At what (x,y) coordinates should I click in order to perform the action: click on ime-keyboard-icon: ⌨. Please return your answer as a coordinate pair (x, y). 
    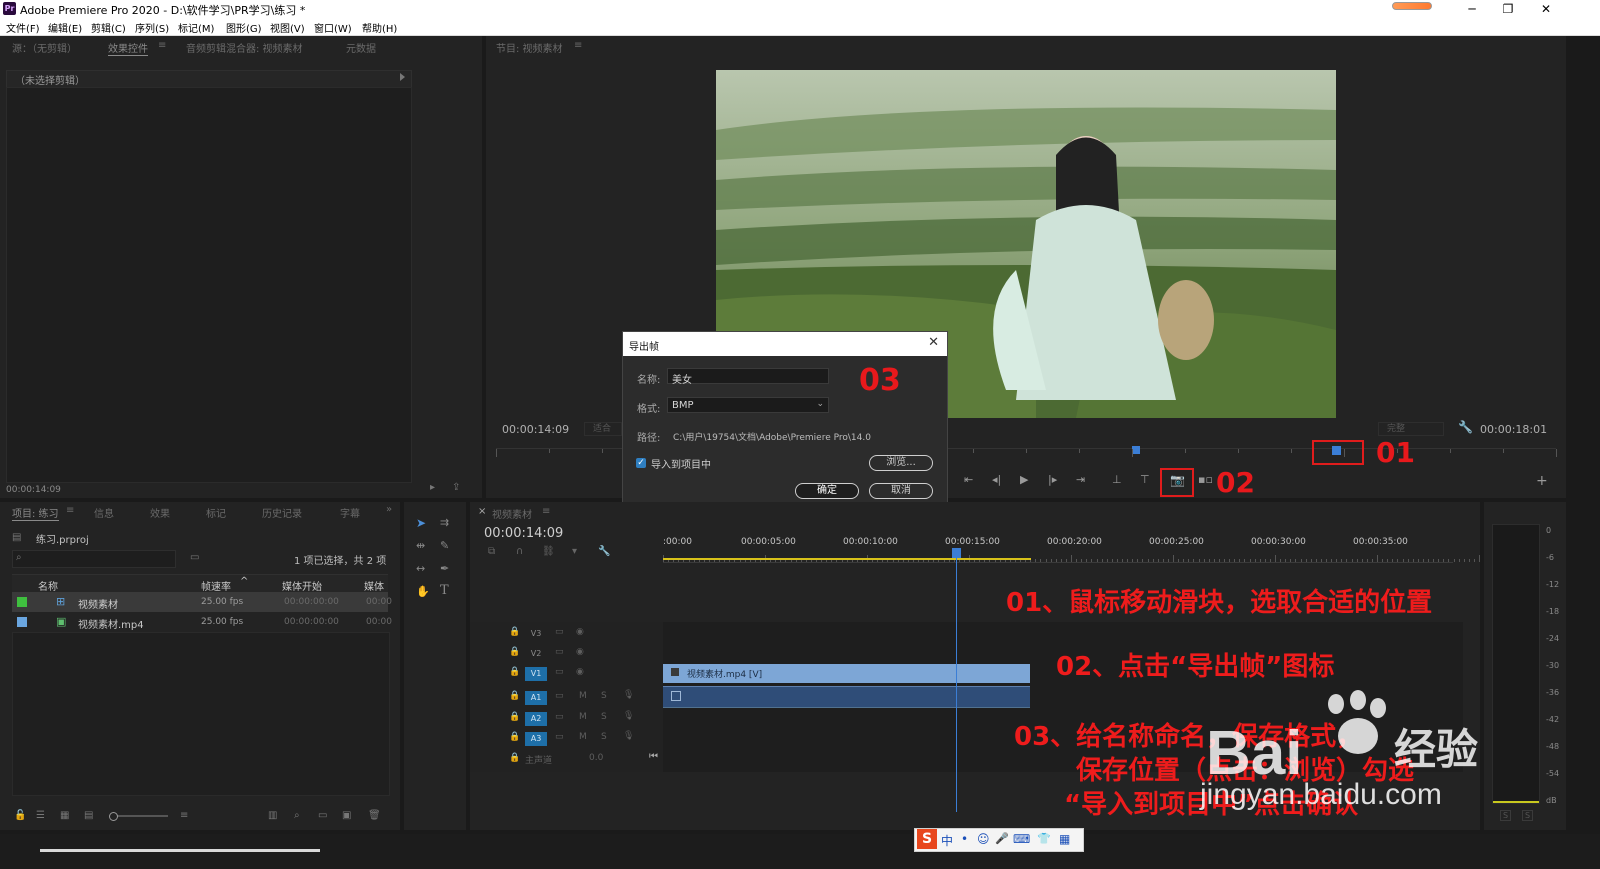
    Looking at the image, I should click on (1021, 839).